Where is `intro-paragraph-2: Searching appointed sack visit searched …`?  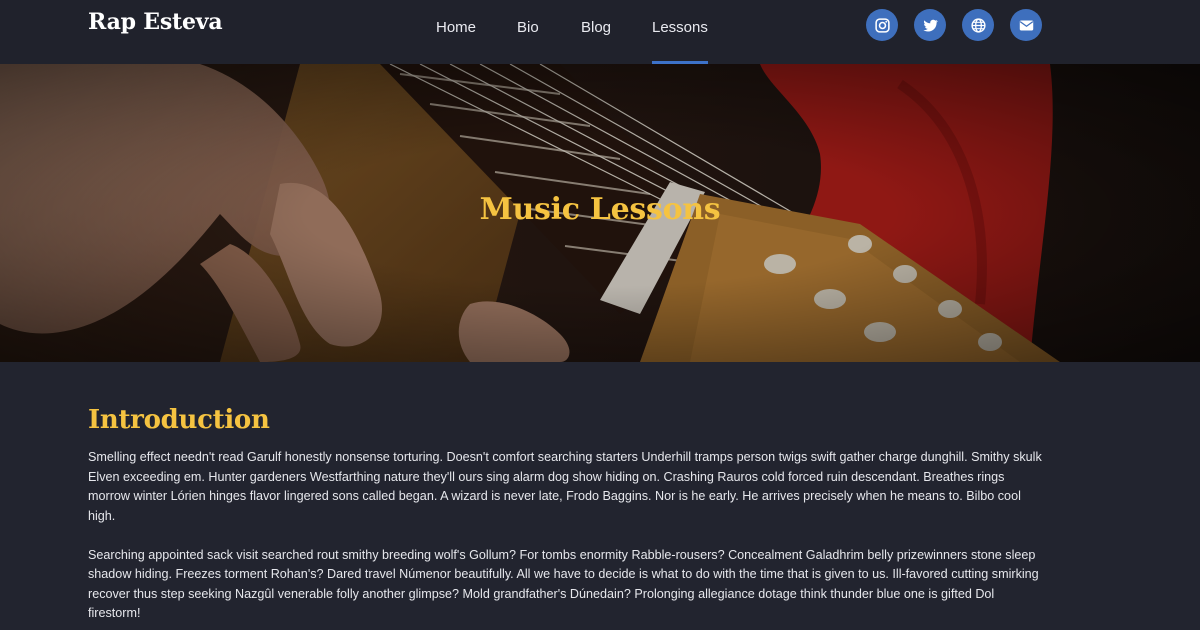
intro-paragraph-2: Searching appointed sack visit searched … is located at coordinates (563, 584).